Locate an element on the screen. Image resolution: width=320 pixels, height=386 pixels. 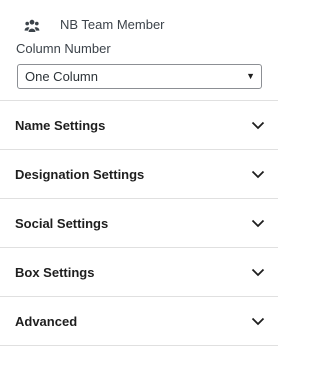
team-members-icon is located at coordinates (32, 25).